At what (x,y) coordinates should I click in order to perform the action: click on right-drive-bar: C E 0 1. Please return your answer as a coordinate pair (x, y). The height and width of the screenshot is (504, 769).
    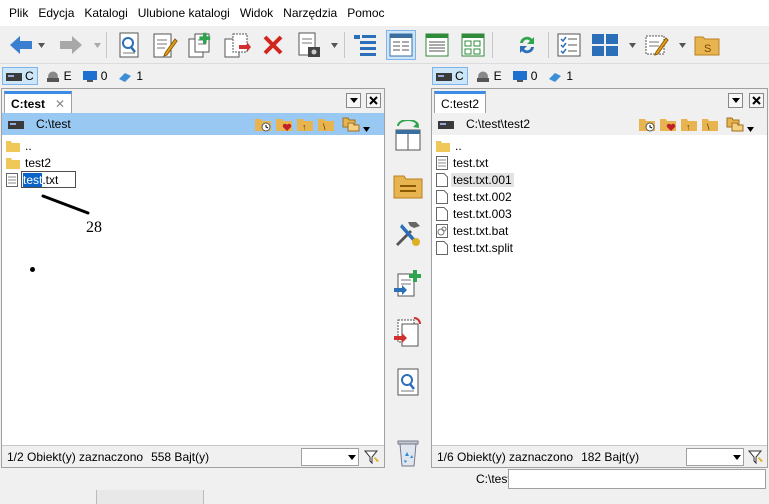
    Looking at the image, I should click on (504, 76).